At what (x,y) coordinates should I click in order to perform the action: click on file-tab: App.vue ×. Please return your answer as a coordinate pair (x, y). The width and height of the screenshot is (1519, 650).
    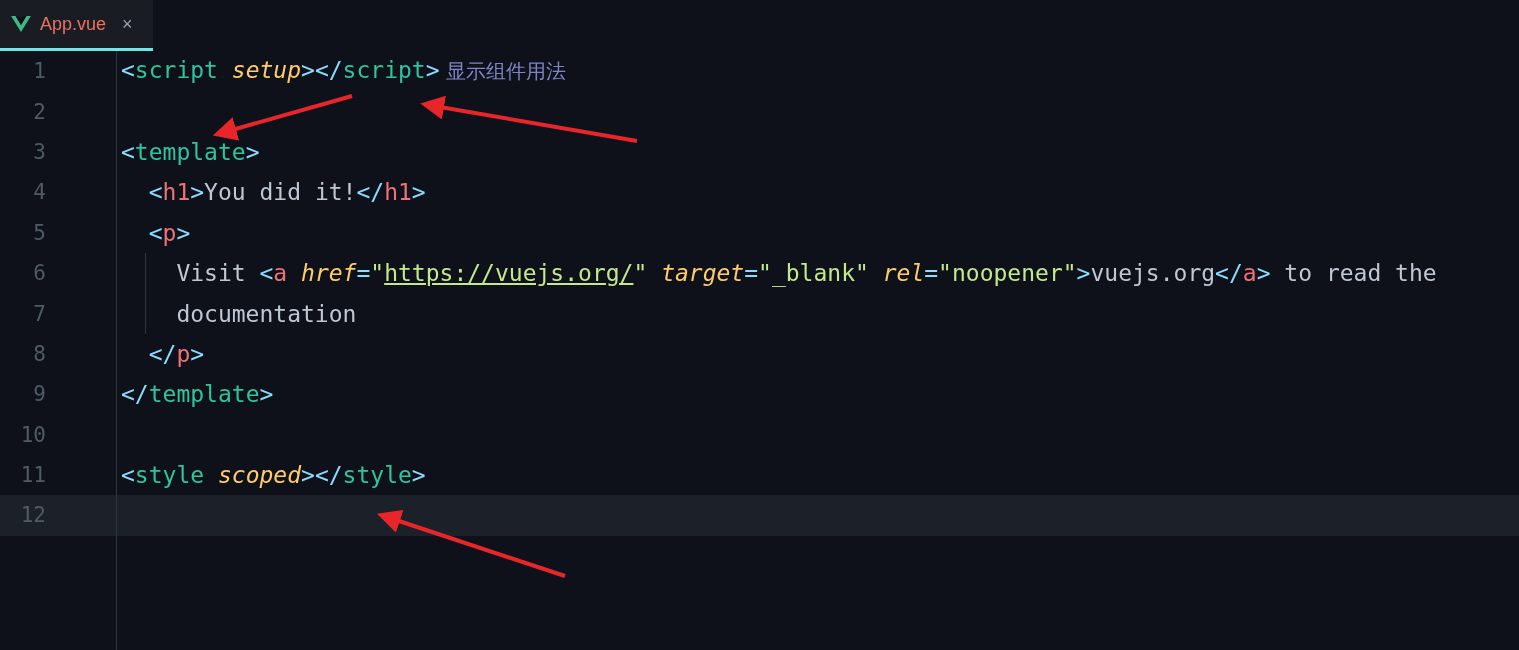
    Looking at the image, I should click on (76, 25).